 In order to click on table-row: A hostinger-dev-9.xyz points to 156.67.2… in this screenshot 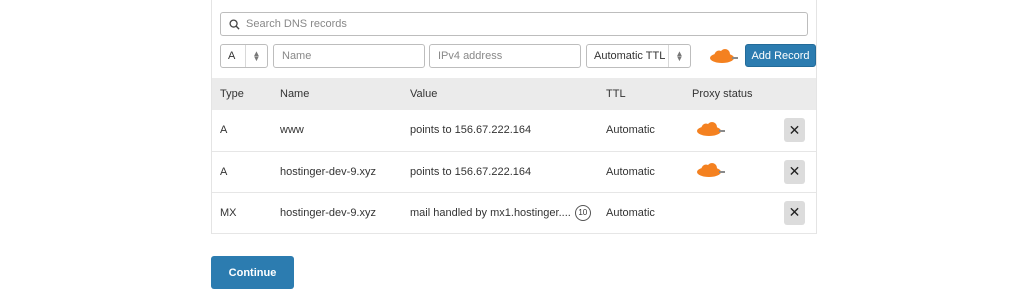, I will do `click(514, 171)`.